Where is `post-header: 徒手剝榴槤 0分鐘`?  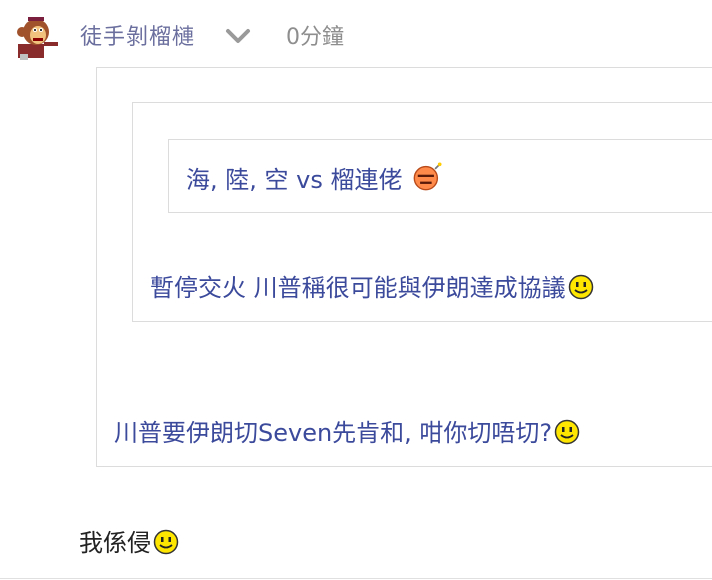 post-header: 徒手剝榴槤 0分鐘 is located at coordinates (356, 34).